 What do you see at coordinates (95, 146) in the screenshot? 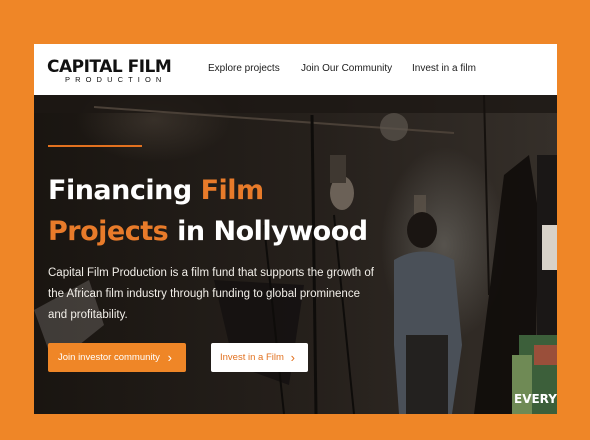
I see `accent-divider` at bounding box center [95, 146].